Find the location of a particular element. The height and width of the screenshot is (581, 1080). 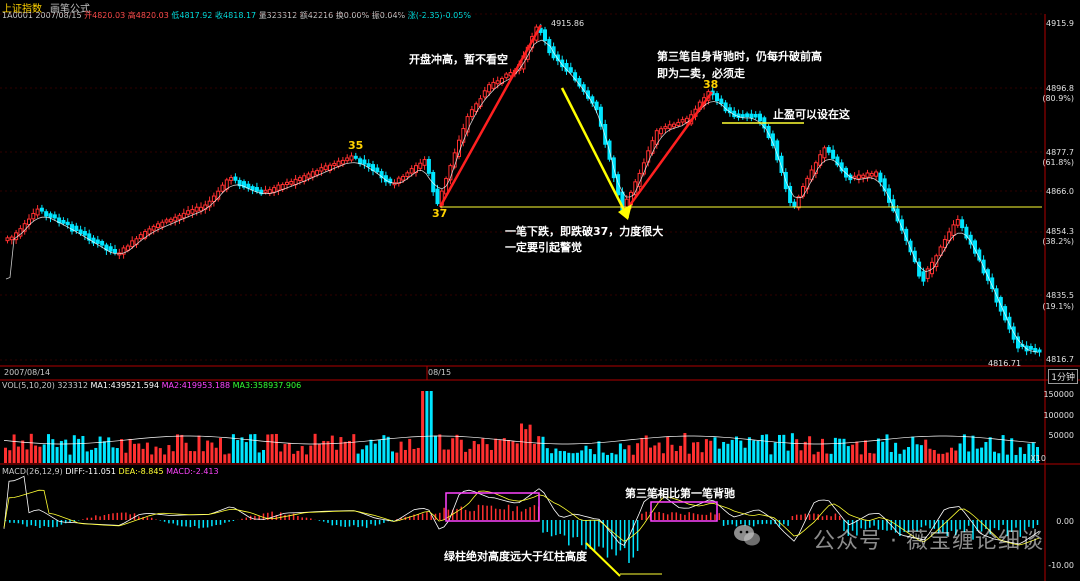

volume-bars-group is located at coordinates (521, 427).